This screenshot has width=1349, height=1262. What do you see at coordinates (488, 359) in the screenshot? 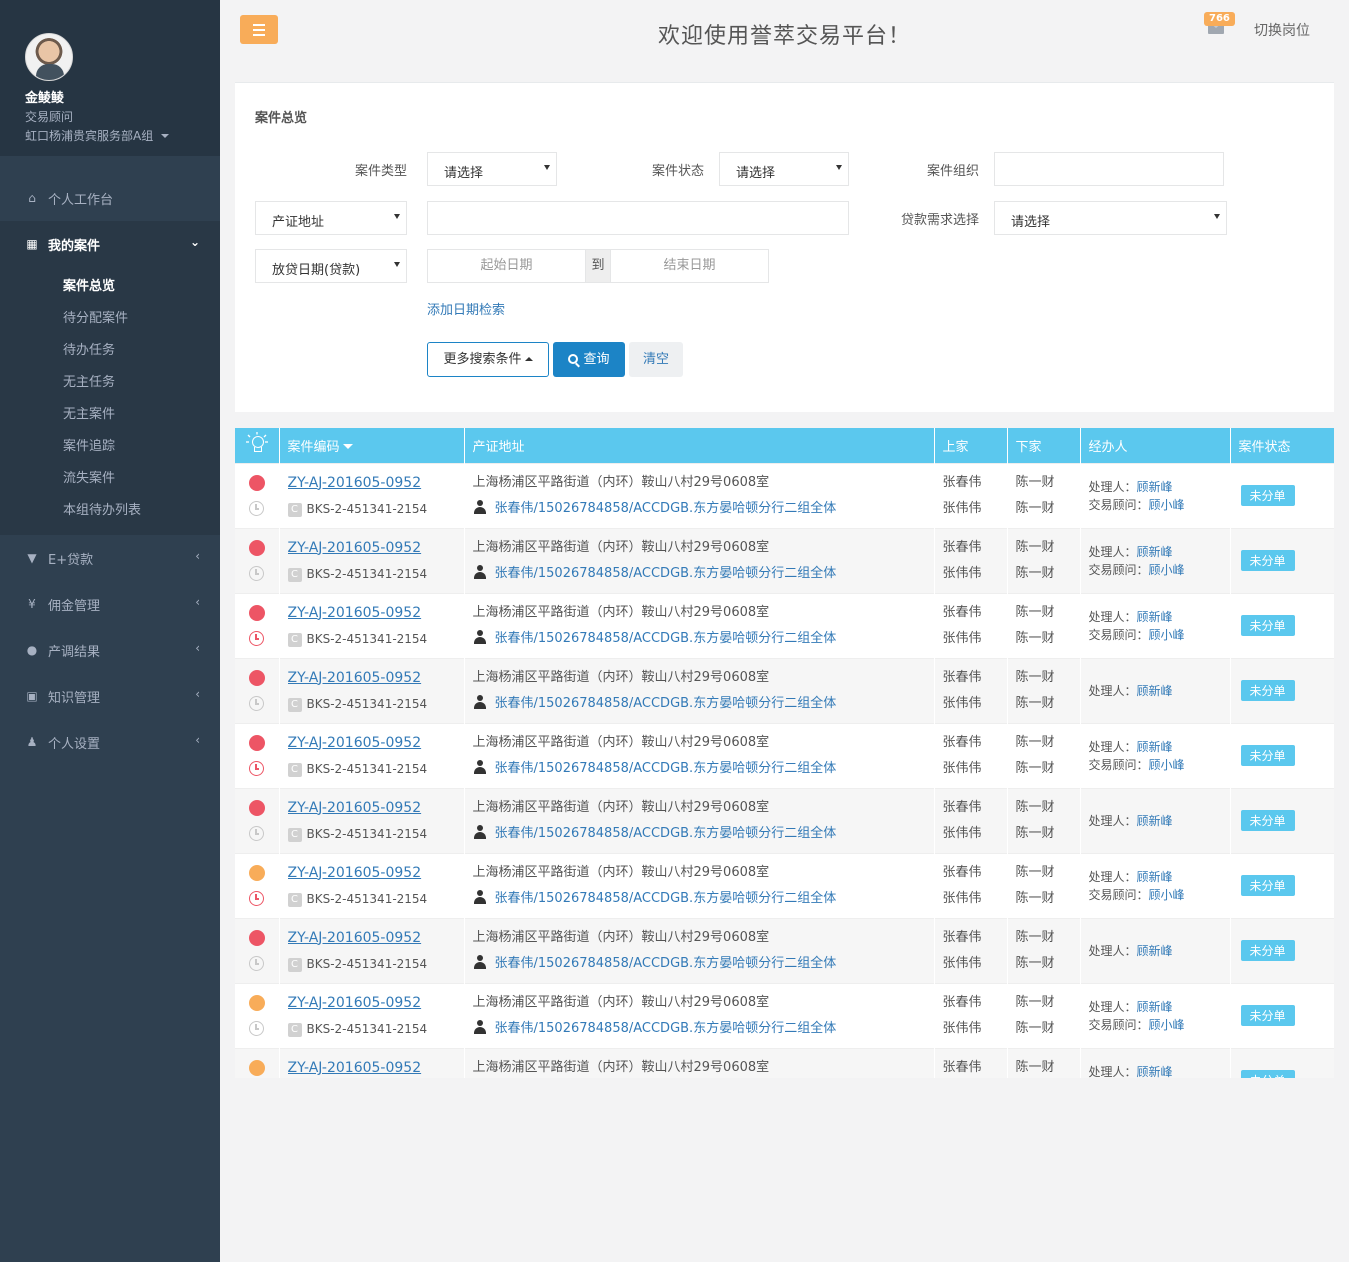
I see `more-conditions-button: 更多搜索条件` at bounding box center [488, 359].